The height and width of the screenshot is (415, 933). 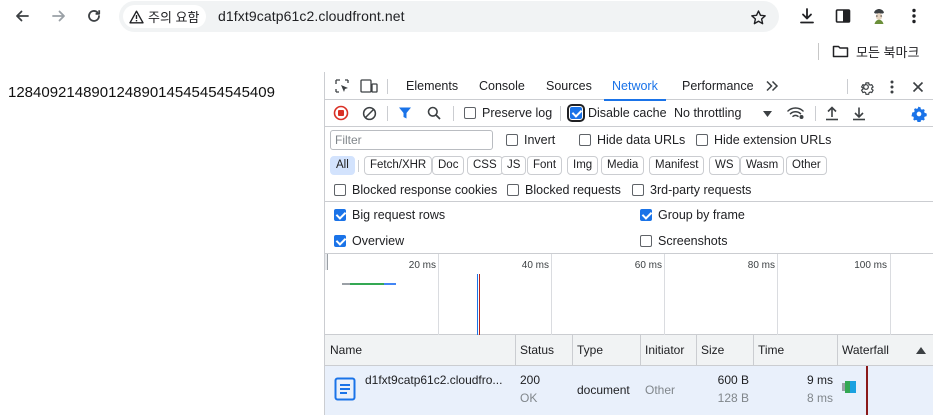 What do you see at coordinates (340, 215) in the screenshot?
I see `big-request-rows-checkbox` at bounding box center [340, 215].